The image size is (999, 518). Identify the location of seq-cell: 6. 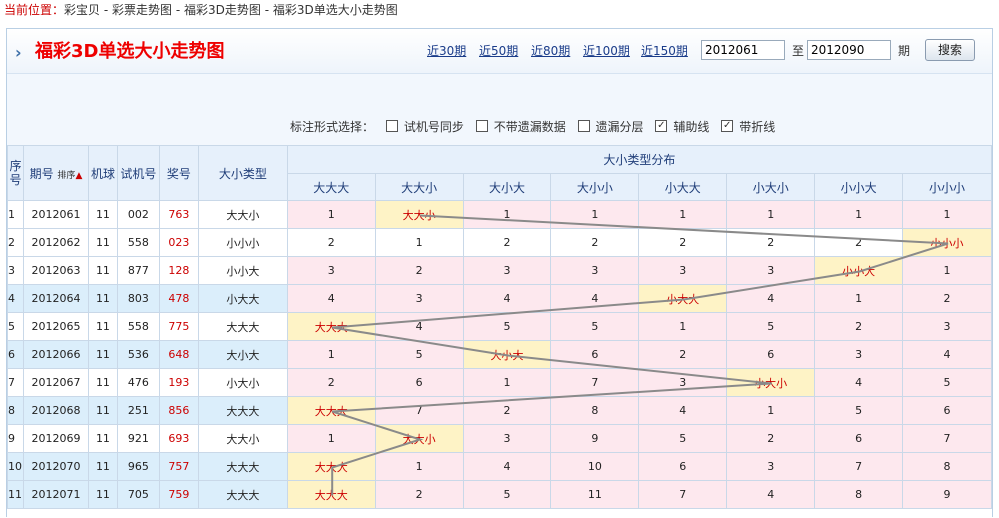
(15, 354).